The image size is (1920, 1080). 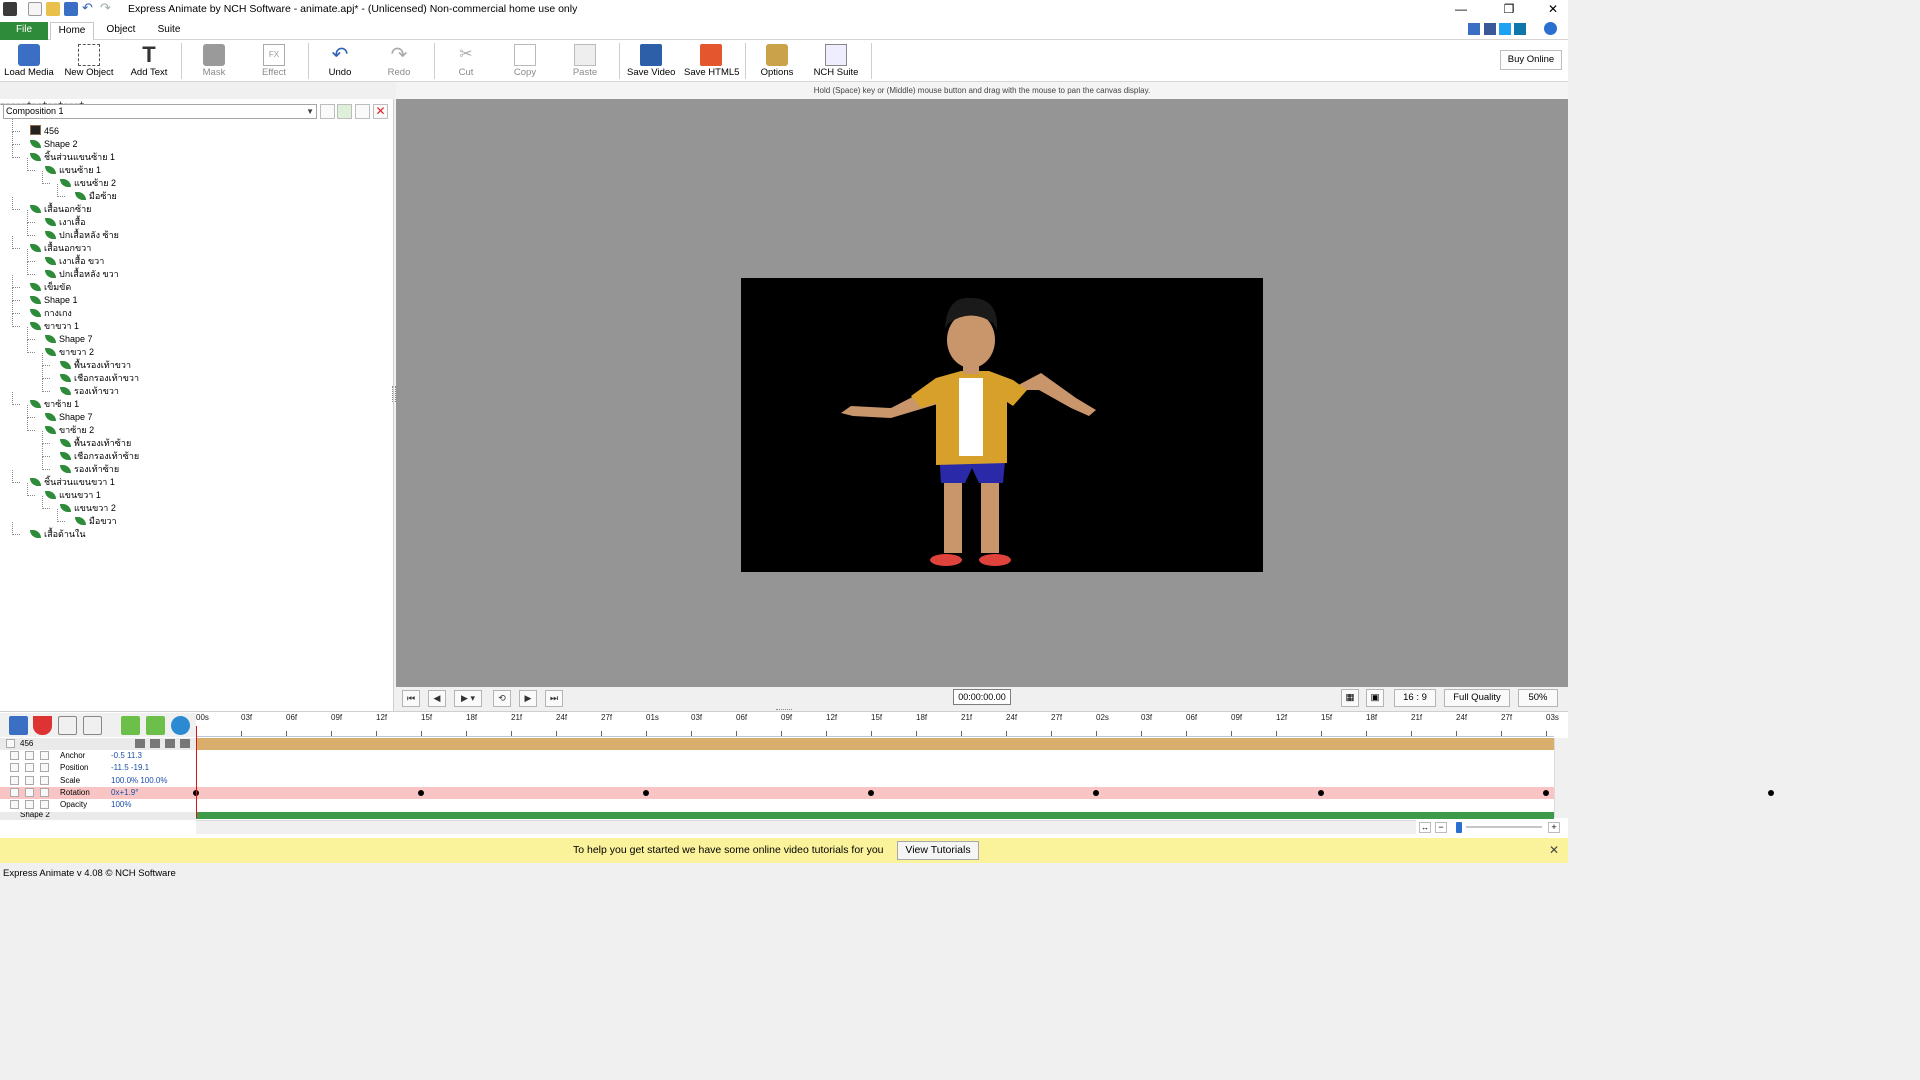 I want to click on tree-item: แขนซ้าย 1, so click(x=73, y=170).